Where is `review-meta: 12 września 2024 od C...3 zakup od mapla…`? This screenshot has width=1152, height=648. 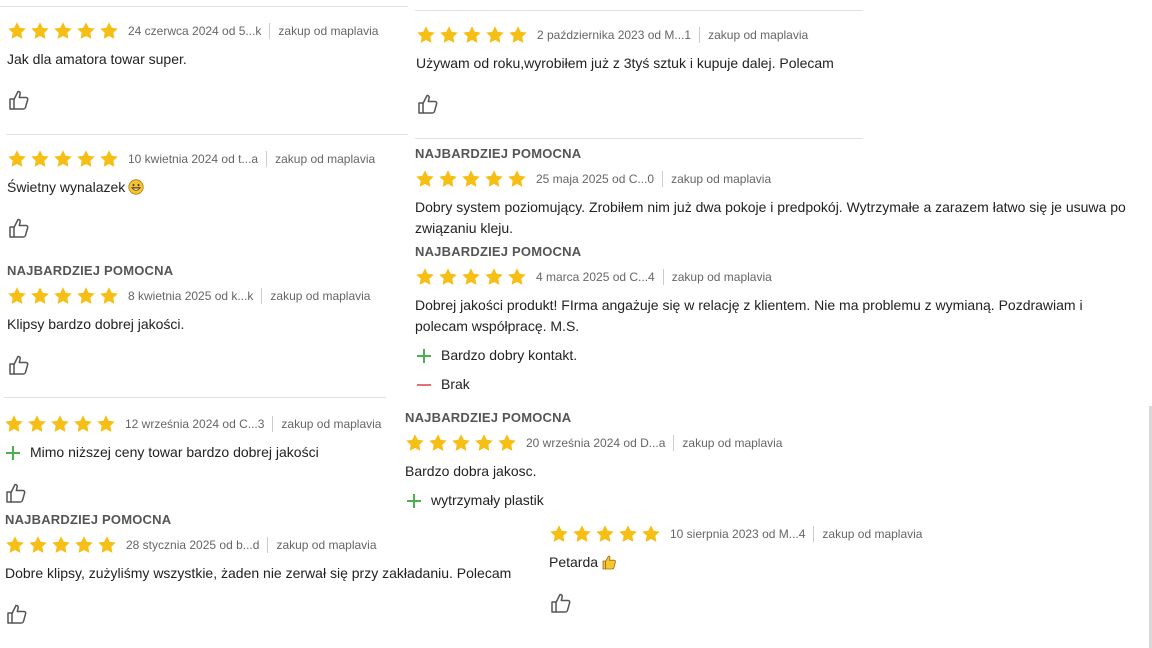 review-meta: 12 września 2024 od C...3 zakup od mapla… is located at coordinates (192, 424).